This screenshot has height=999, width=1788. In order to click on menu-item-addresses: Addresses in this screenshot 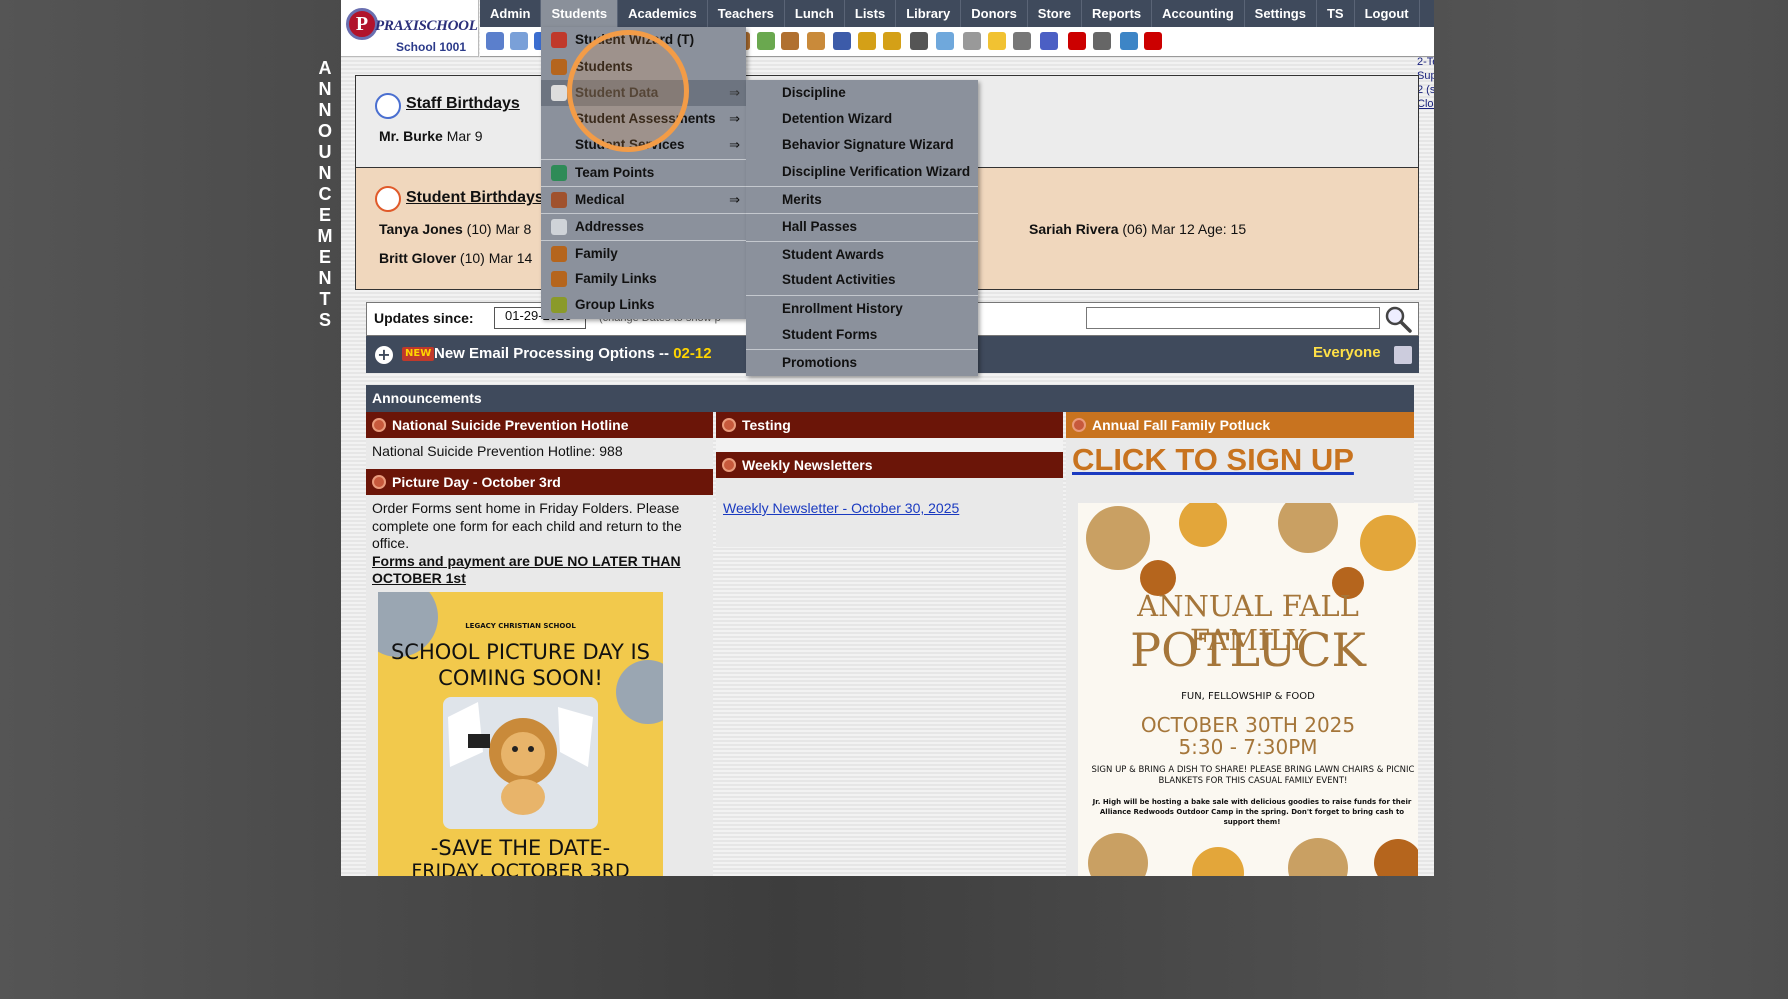, I will do `click(643, 226)`.